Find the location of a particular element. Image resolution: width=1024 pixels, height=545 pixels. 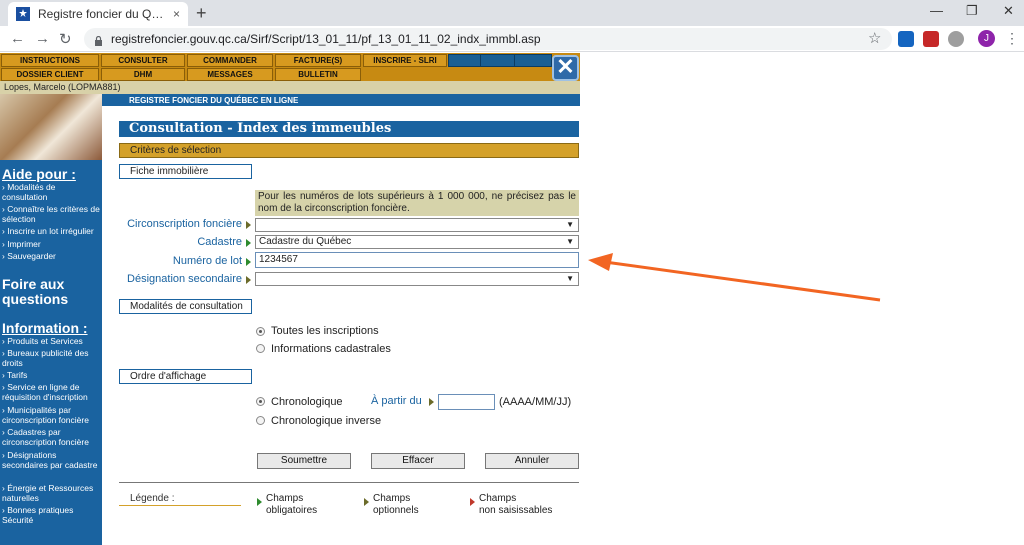

date-from-input is located at coordinates (466, 402).